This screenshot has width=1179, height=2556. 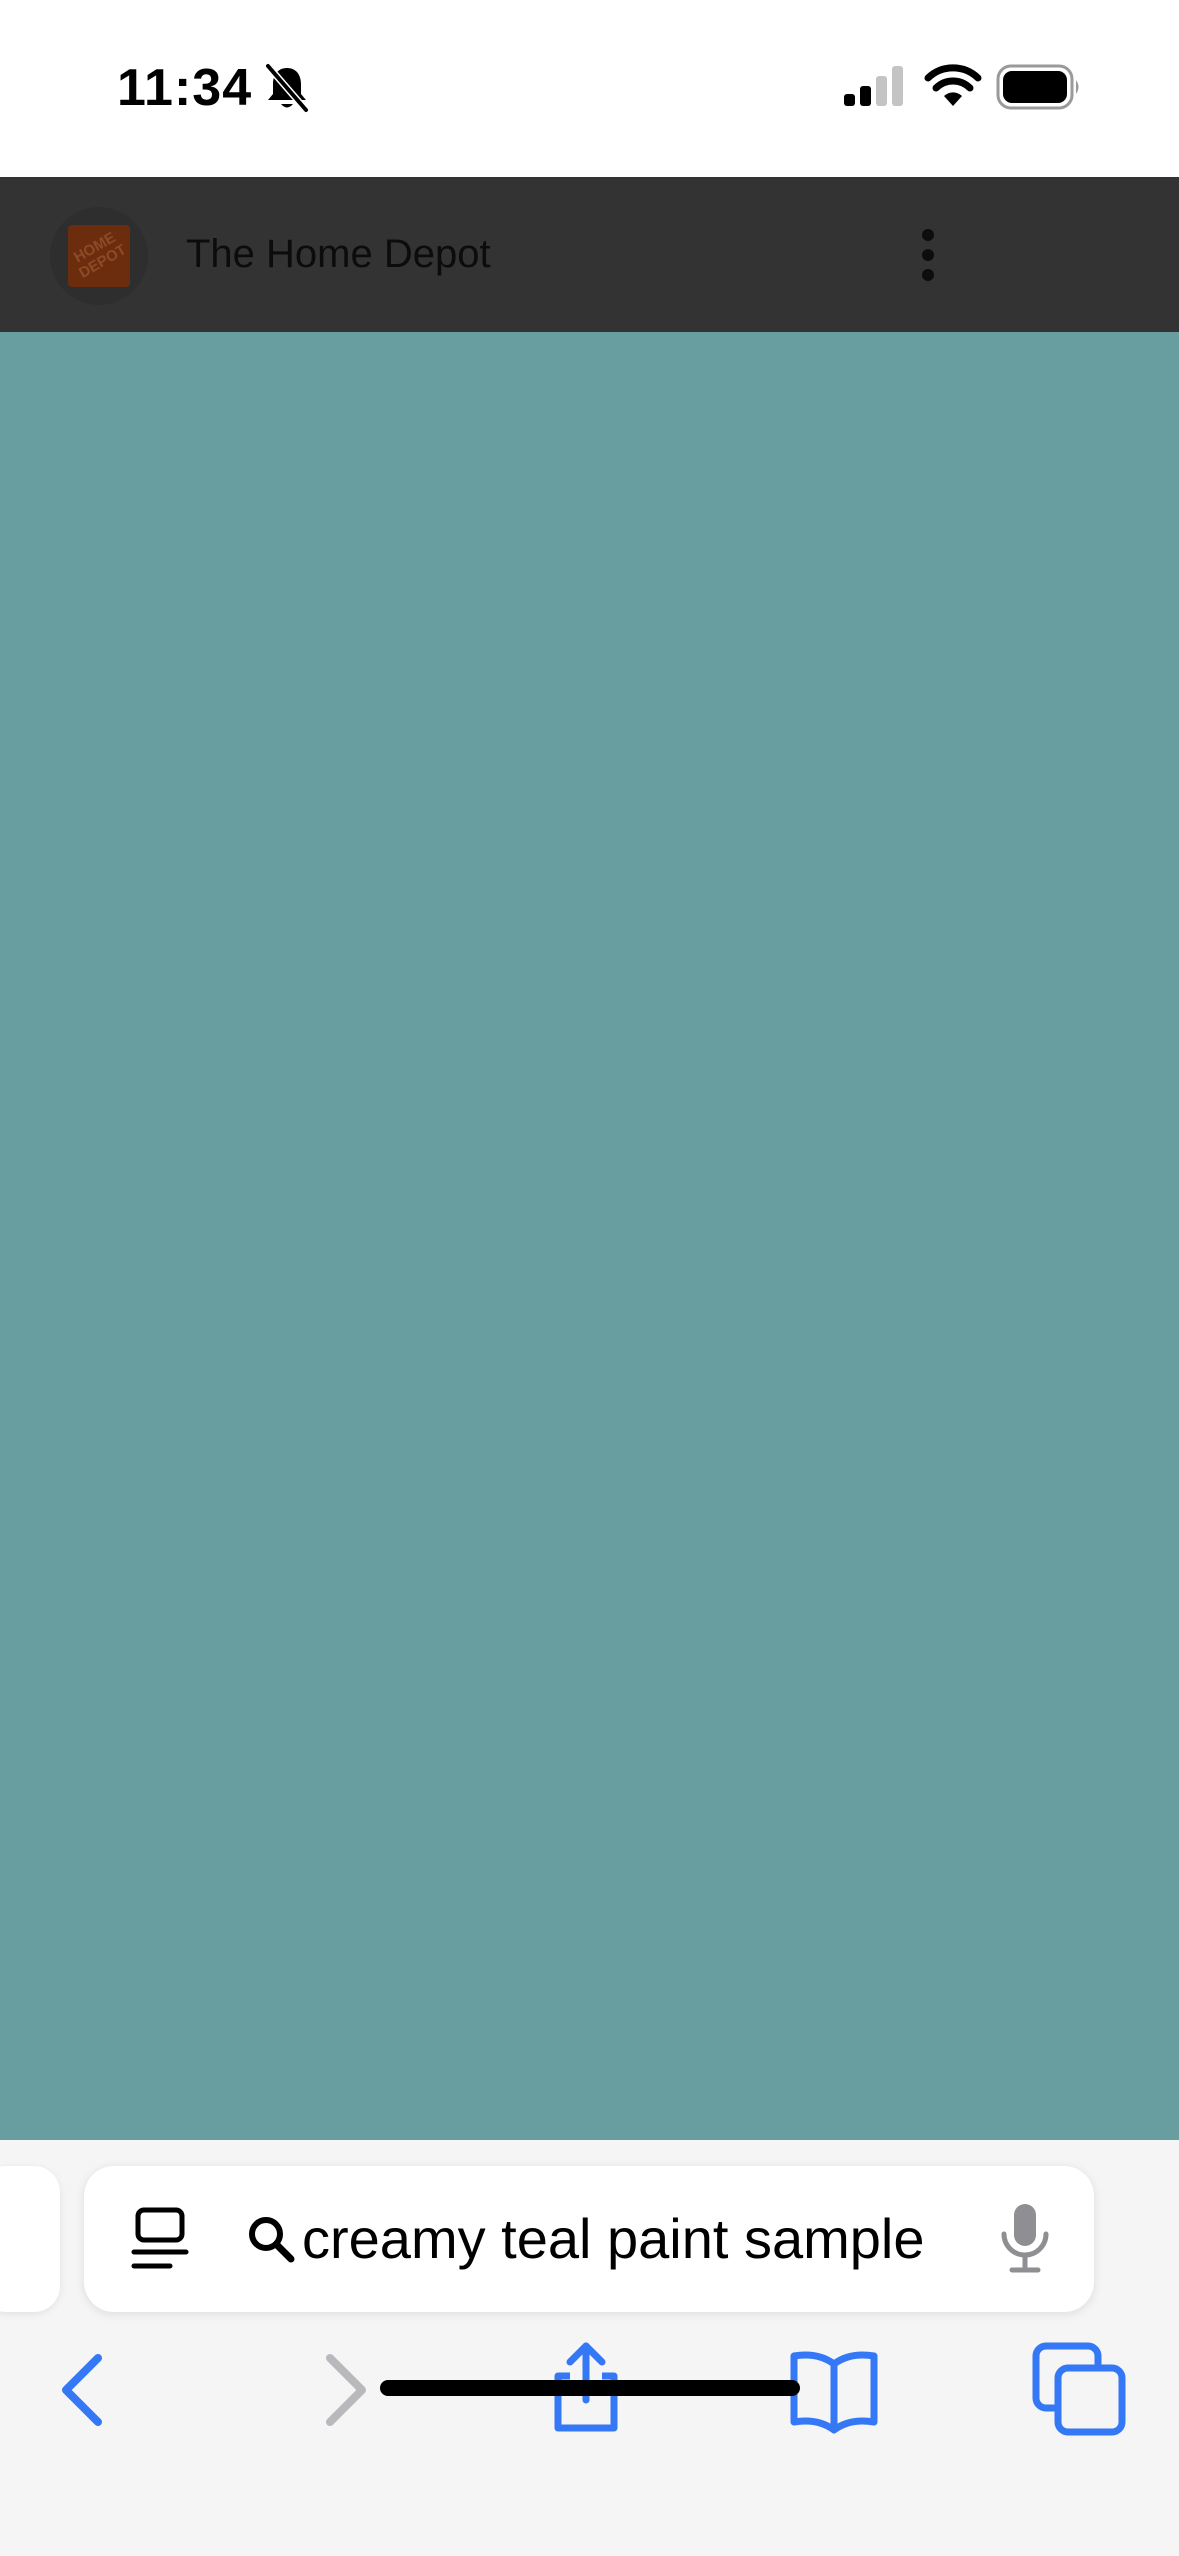 I want to click on address-bar: creamy teal paint sample, so click(x=589, y=2239).